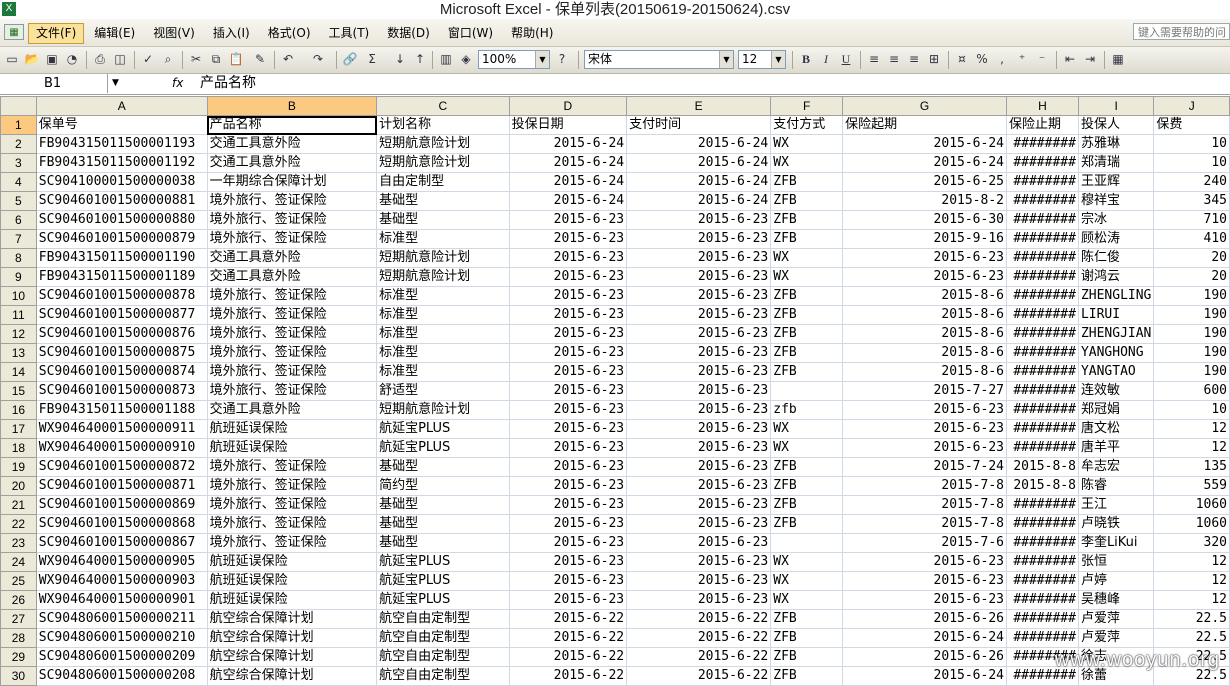  I want to click on undo-icon: ↶, so click(288, 59).